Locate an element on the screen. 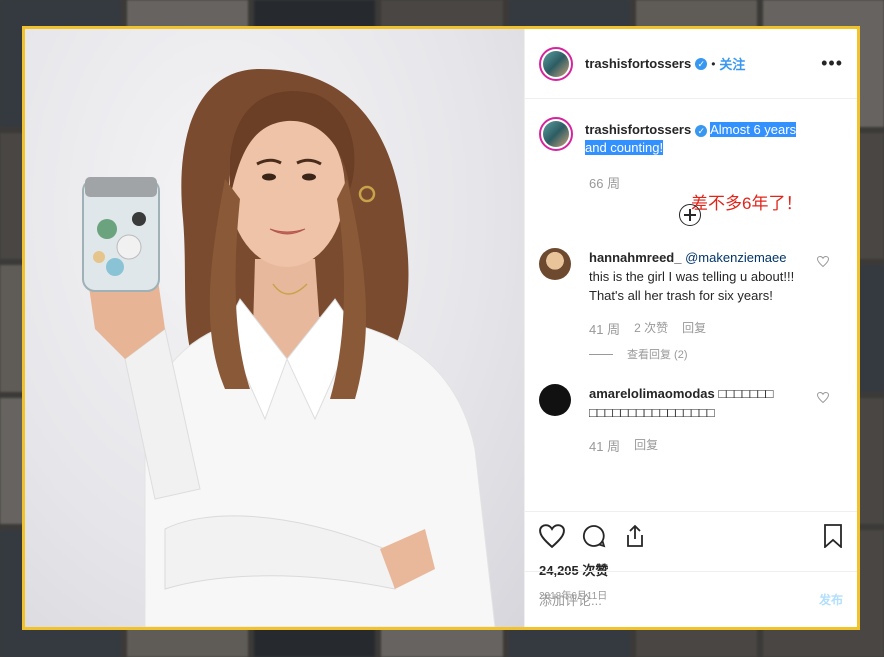 Image resolution: width=884 pixels, height=657 pixels. view-replies-label: 查看回复 (2) is located at coordinates (657, 354).